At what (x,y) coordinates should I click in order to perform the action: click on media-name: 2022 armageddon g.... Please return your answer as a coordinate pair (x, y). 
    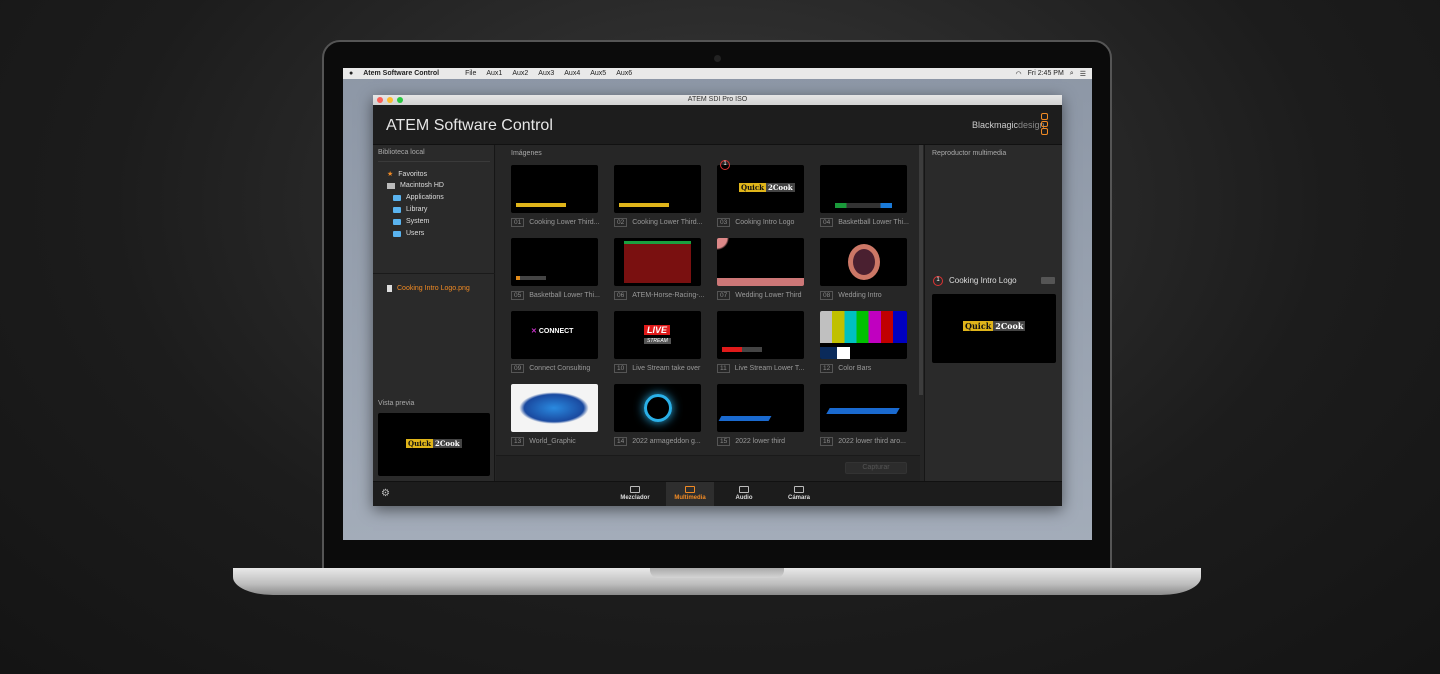
    Looking at the image, I should click on (666, 441).